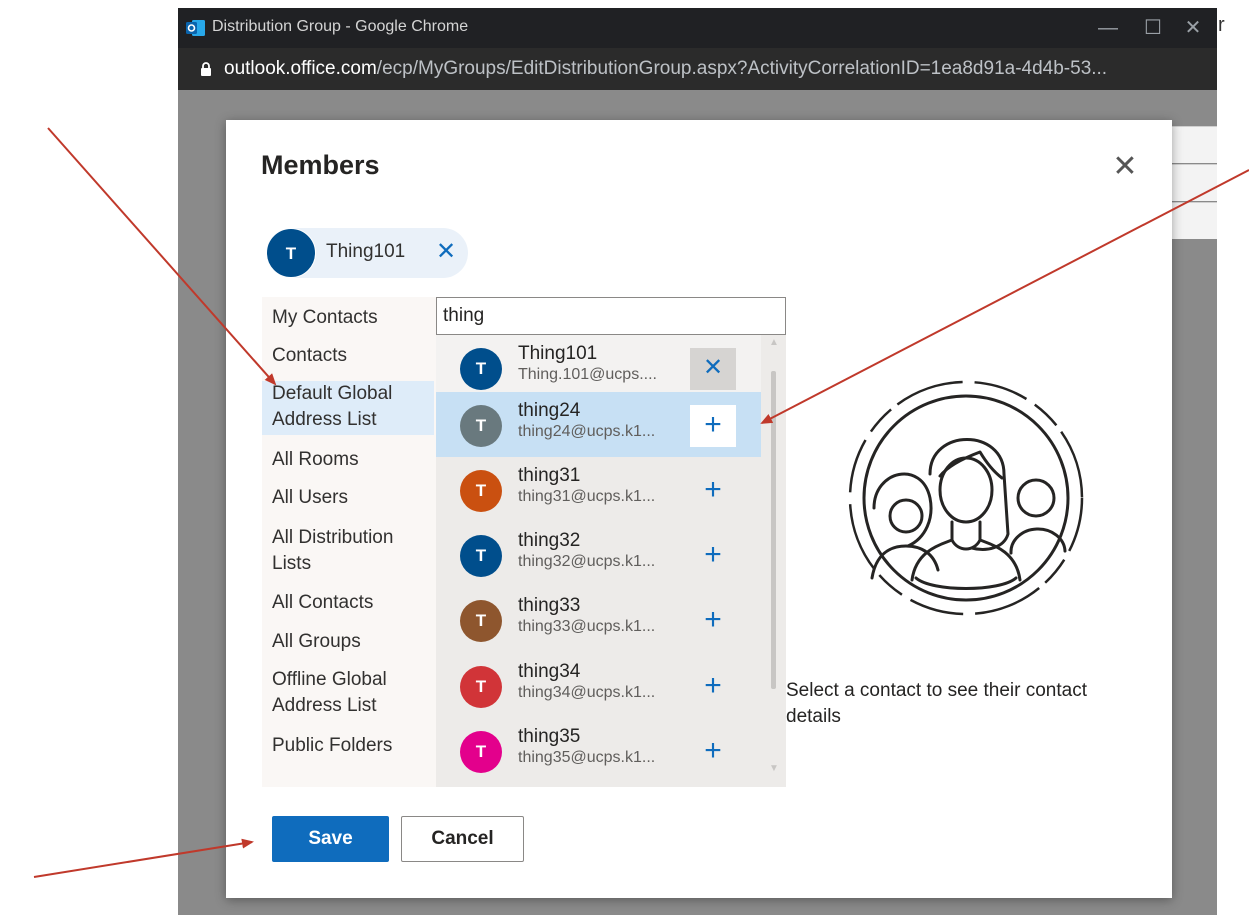 The width and height of the screenshot is (1249, 915). Describe the element at coordinates (611, 316) in the screenshot. I see `search-input` at that location.